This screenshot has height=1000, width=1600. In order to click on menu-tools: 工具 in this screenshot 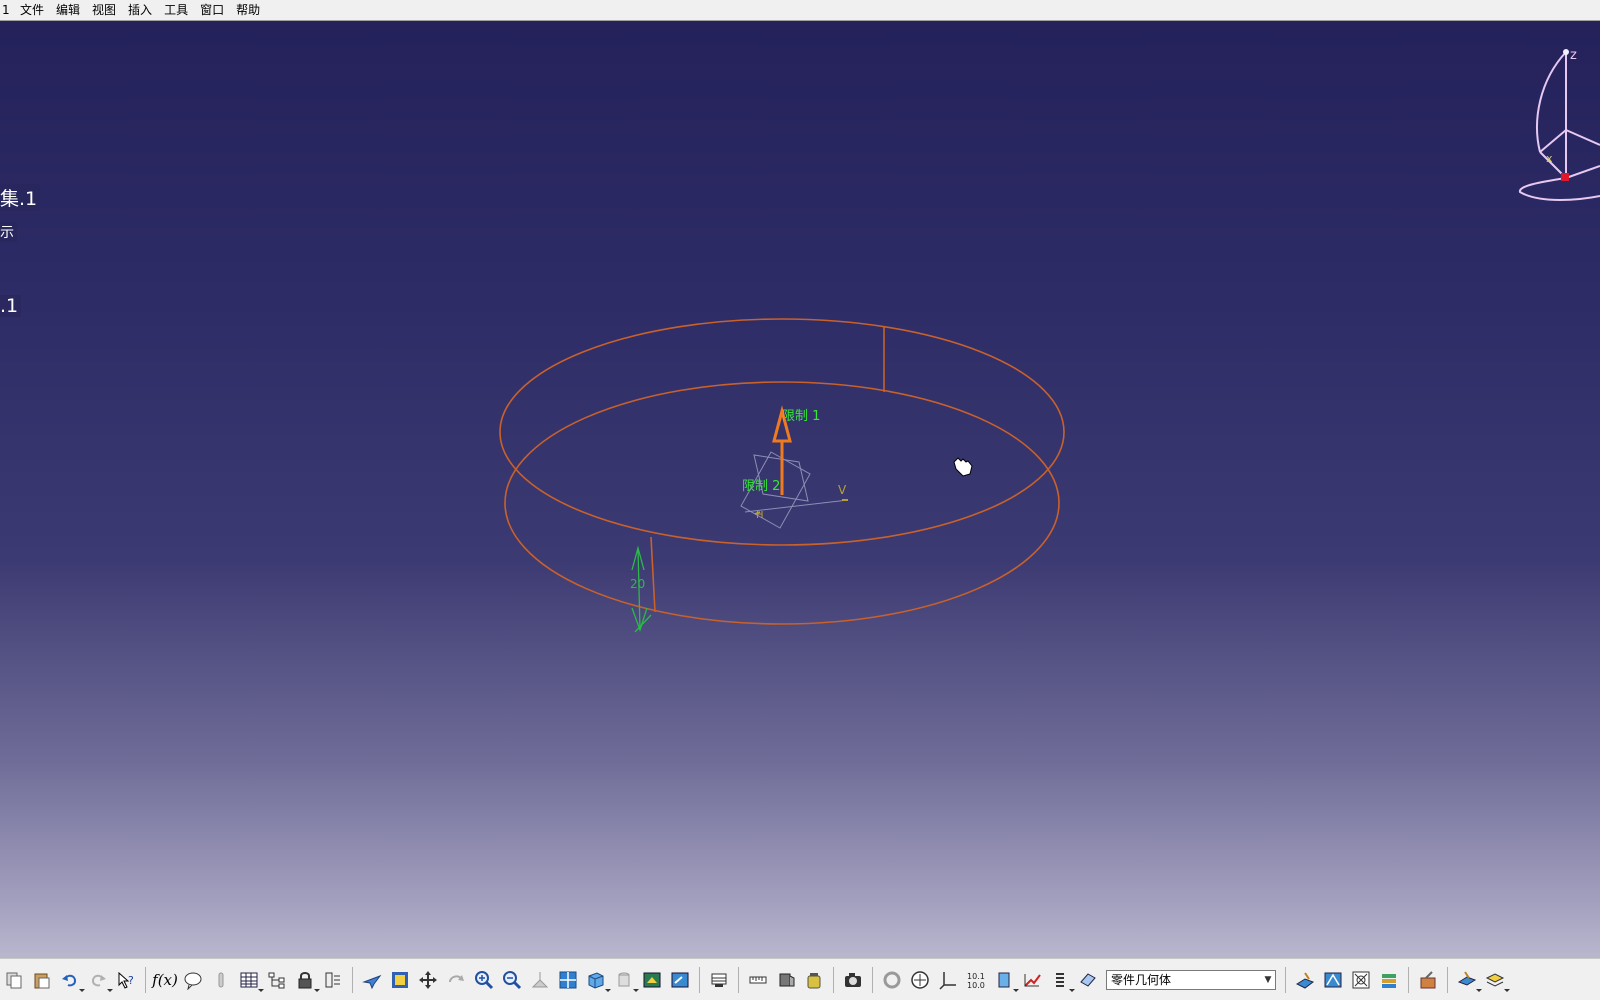, I will do `click(176, 10)`.